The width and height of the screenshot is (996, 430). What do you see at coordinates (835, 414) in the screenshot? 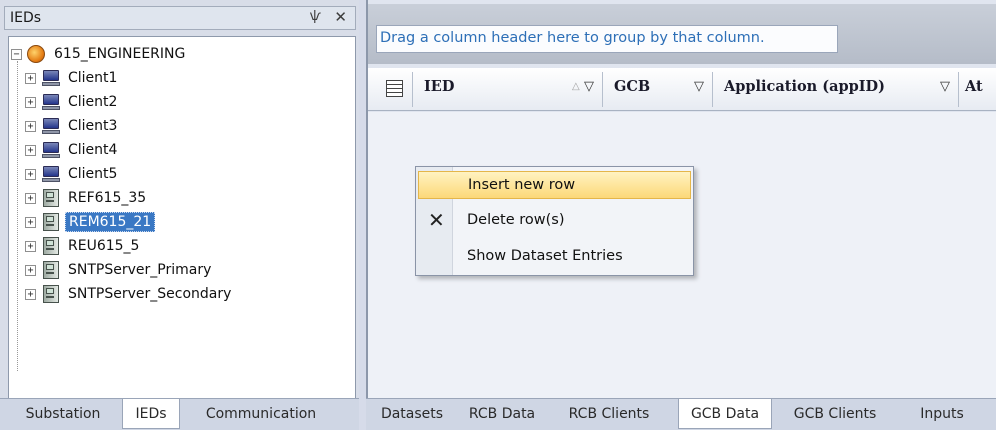
I see `tab-gcb-clients: GCB Clients` at bounding box center [835, 414].